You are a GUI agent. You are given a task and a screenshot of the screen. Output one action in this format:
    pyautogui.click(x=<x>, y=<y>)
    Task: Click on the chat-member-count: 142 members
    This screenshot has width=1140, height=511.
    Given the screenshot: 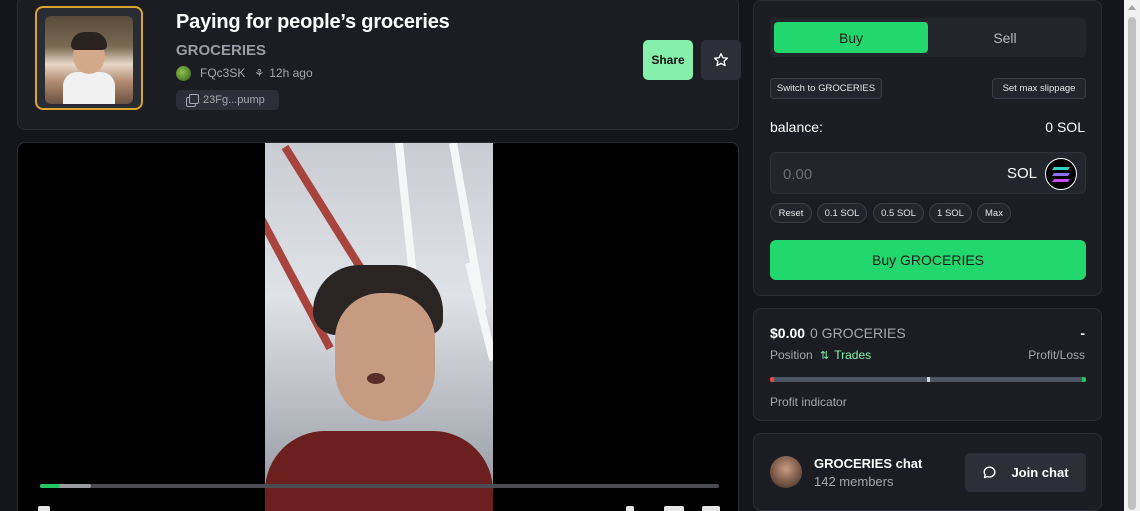 What is the action you would take?
    pyautogui.click(x=854, y=481)
    